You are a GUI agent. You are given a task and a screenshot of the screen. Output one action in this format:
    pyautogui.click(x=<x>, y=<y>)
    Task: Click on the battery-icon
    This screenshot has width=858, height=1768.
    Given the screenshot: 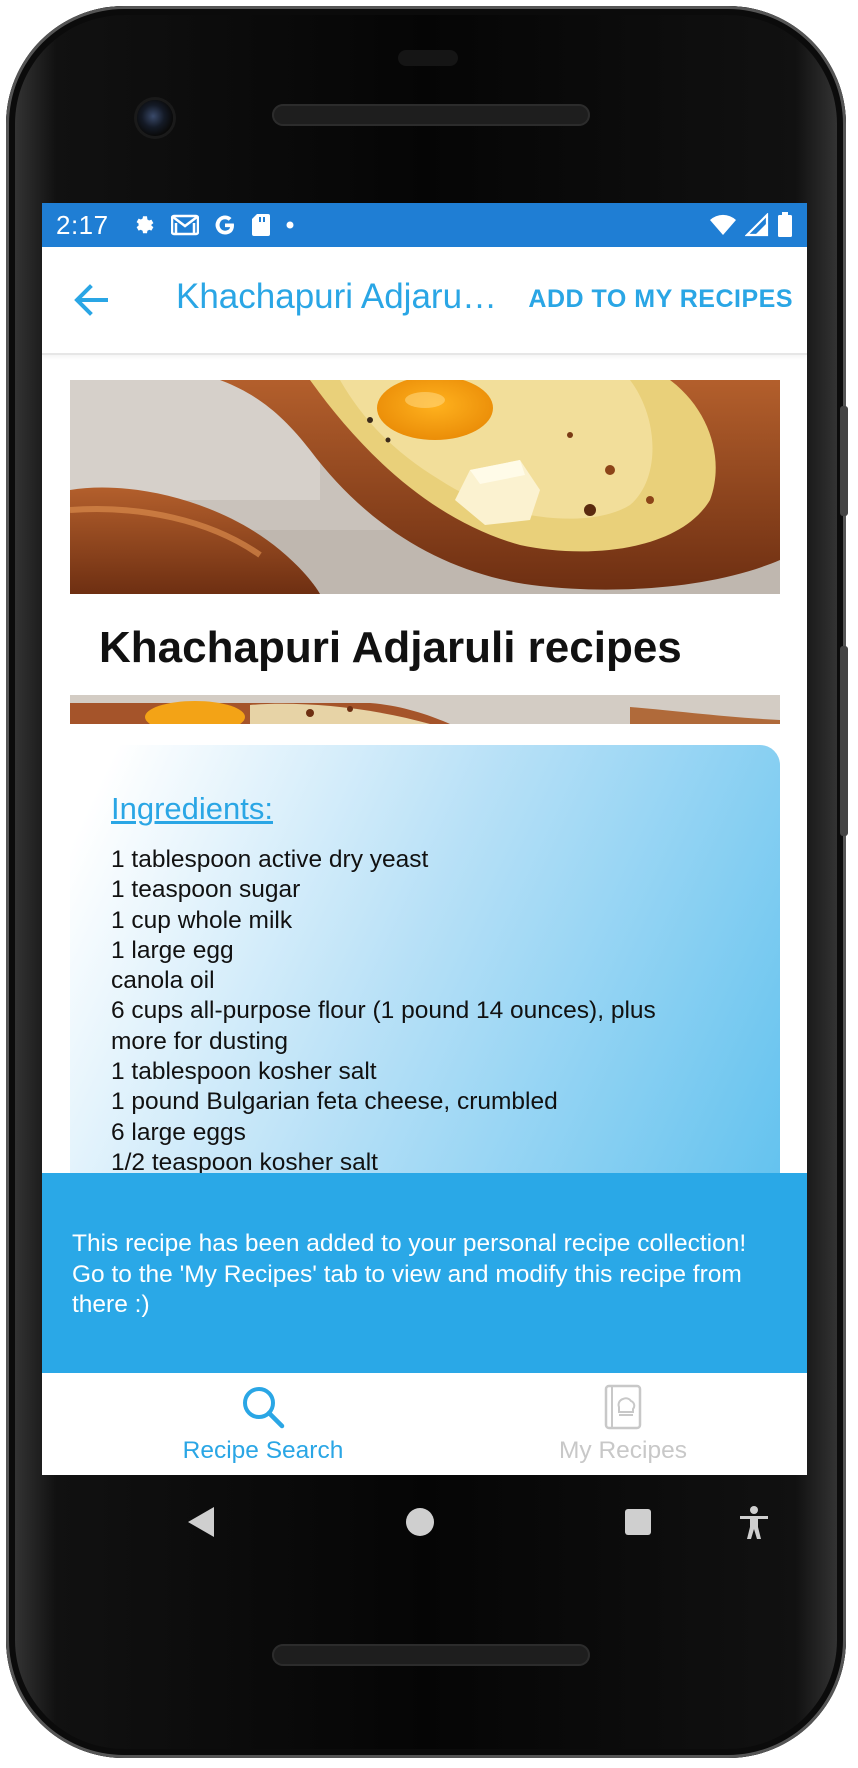 What is the action you would take?
    pyautogui.click(x=785, y=224)
    